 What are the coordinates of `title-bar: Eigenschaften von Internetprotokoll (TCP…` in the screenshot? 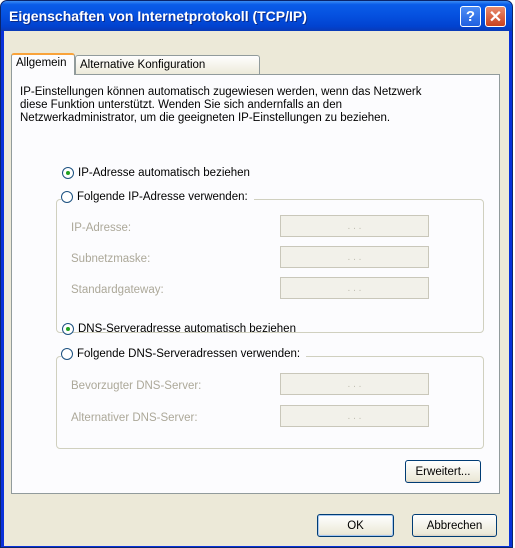 It's located at (256, 16).